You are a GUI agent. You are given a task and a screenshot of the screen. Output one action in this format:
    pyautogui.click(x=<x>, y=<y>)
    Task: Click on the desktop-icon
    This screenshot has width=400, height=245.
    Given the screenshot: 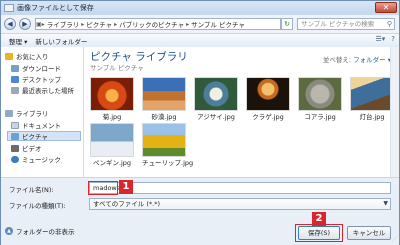 What is the action you would take?
    pyautogui.click(x=15, y=79)
    